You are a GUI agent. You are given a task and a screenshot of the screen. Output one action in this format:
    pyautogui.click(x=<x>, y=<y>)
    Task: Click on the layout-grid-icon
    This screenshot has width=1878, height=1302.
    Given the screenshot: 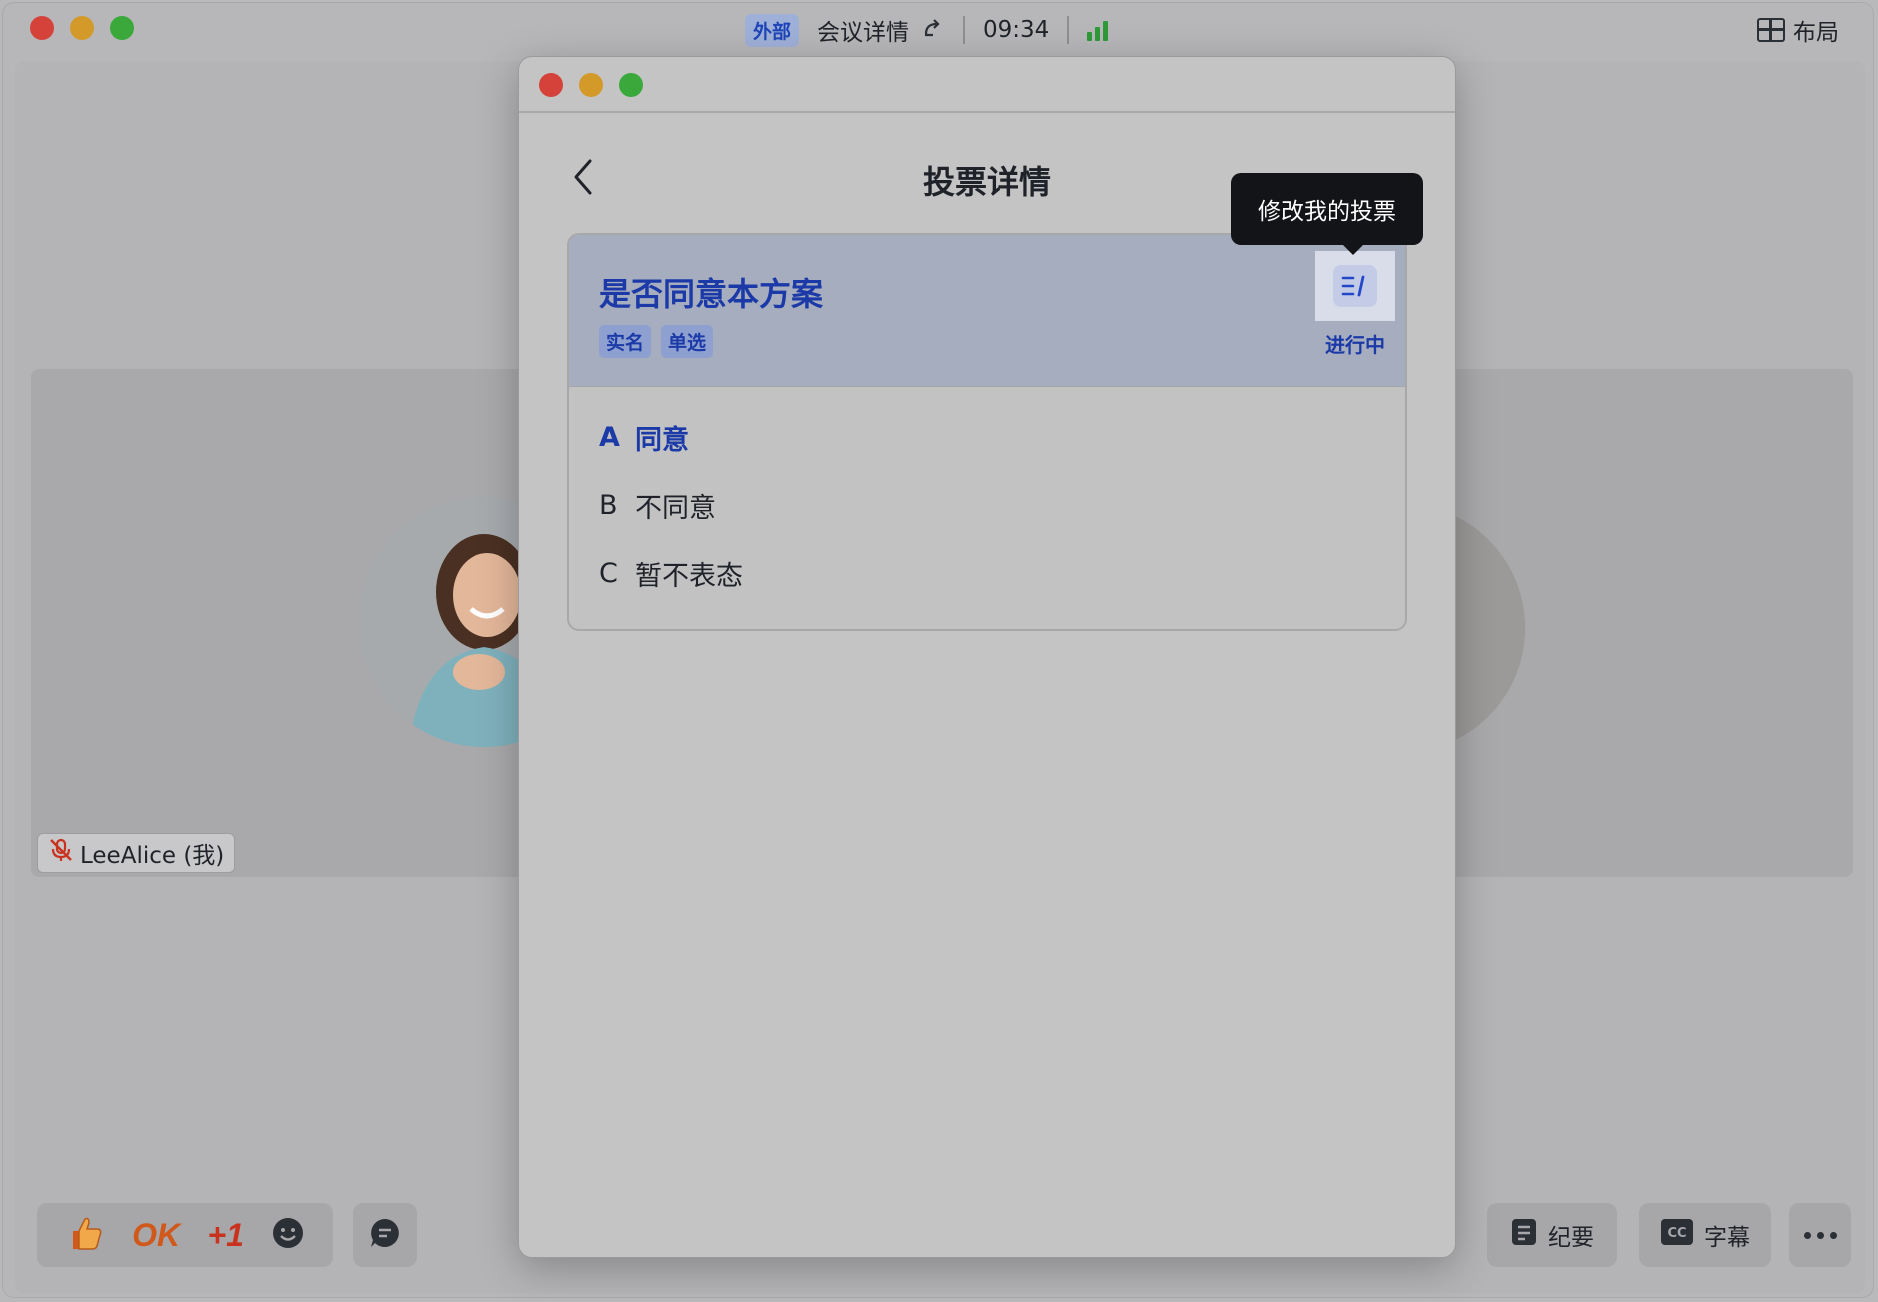 What is the action you would take?
    pyautogui.click(x=1771, y=30)
    